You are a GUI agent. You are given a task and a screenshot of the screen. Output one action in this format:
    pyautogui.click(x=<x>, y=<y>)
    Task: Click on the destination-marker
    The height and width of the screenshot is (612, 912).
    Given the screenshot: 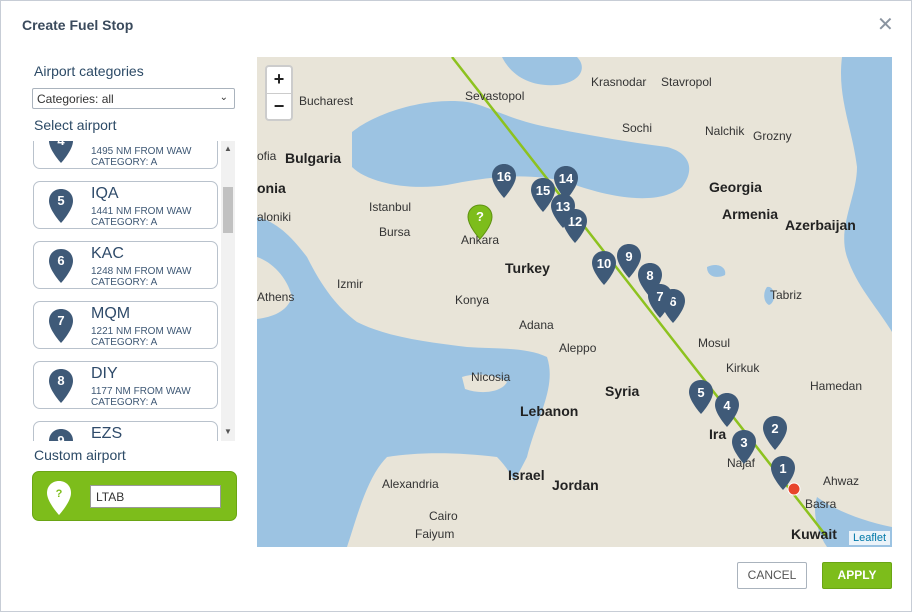 What is the action you would take?
    pyautogui.click(x=794, y=489)
    